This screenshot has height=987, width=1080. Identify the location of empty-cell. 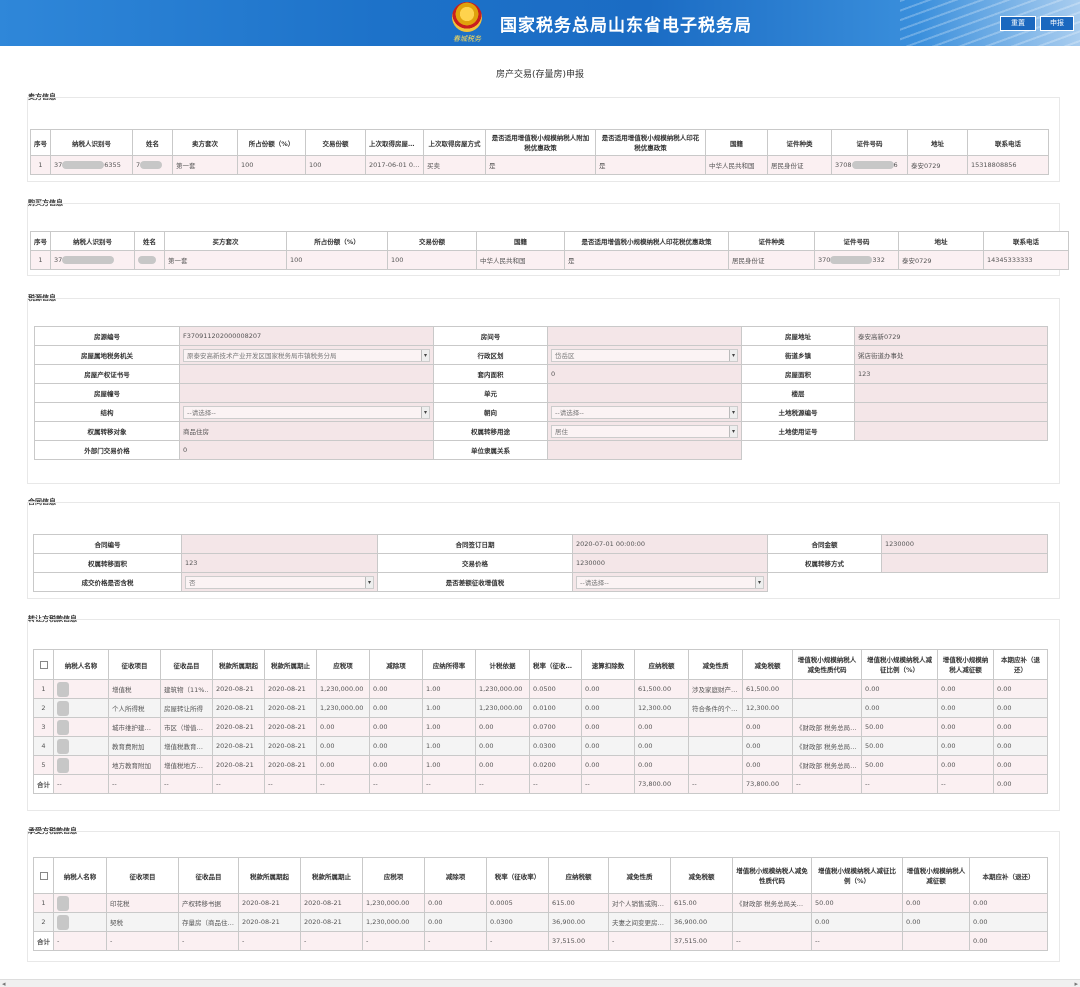
(964, 582).